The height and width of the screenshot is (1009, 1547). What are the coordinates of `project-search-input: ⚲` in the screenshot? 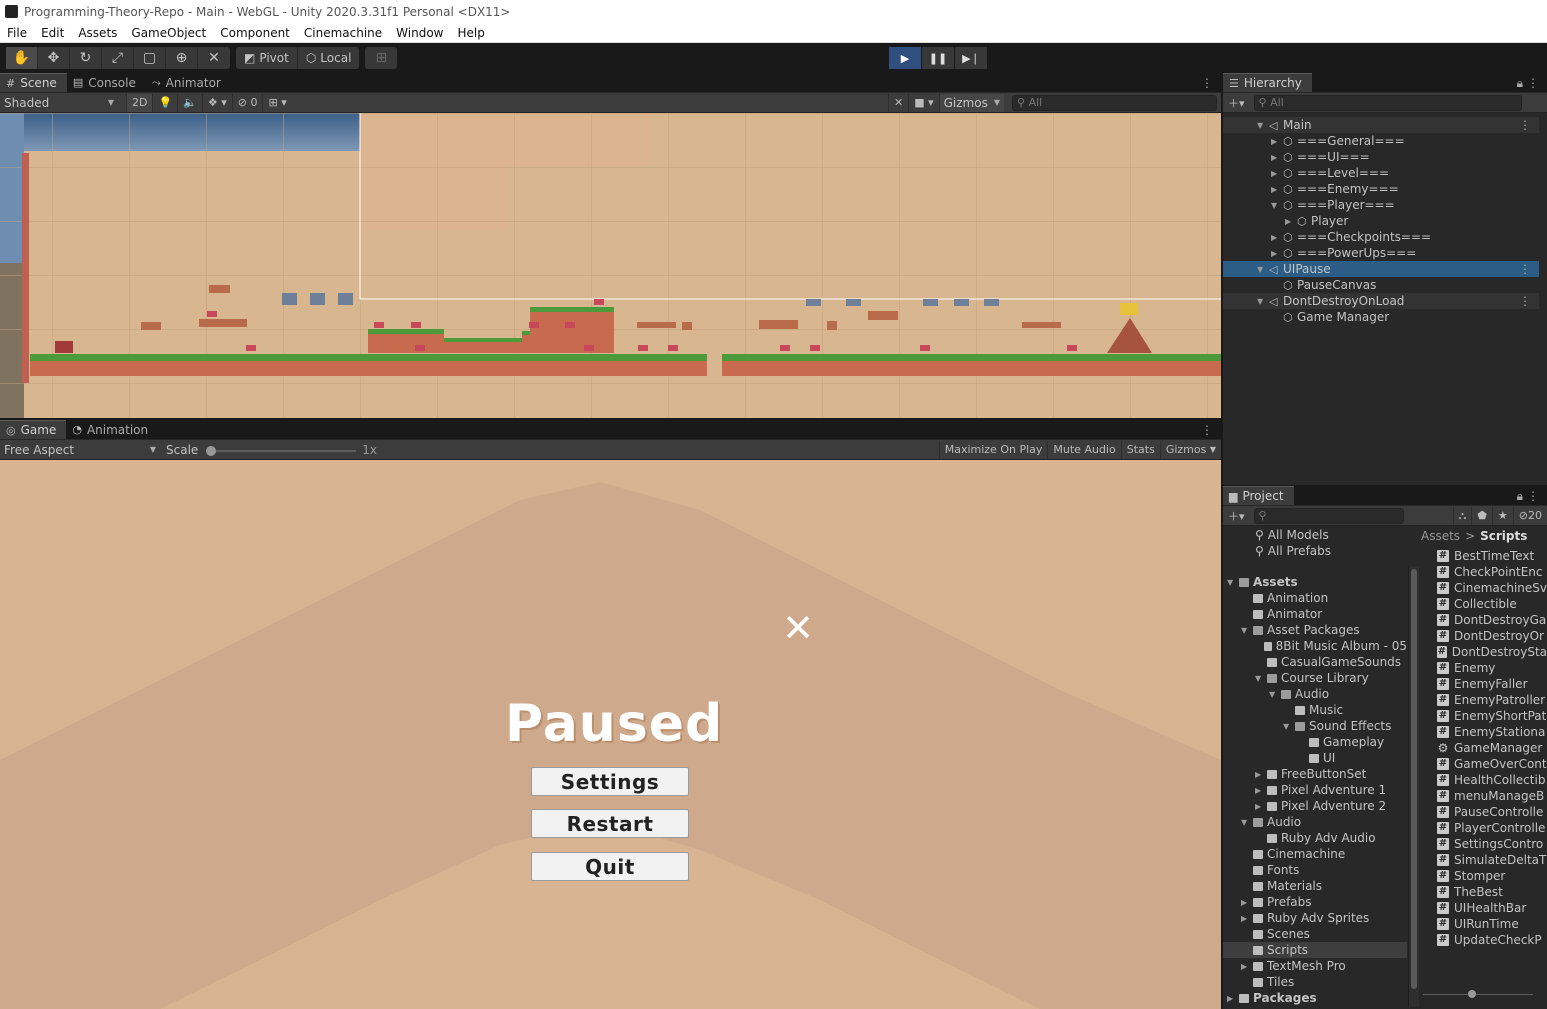 It's located at (1328, 515).